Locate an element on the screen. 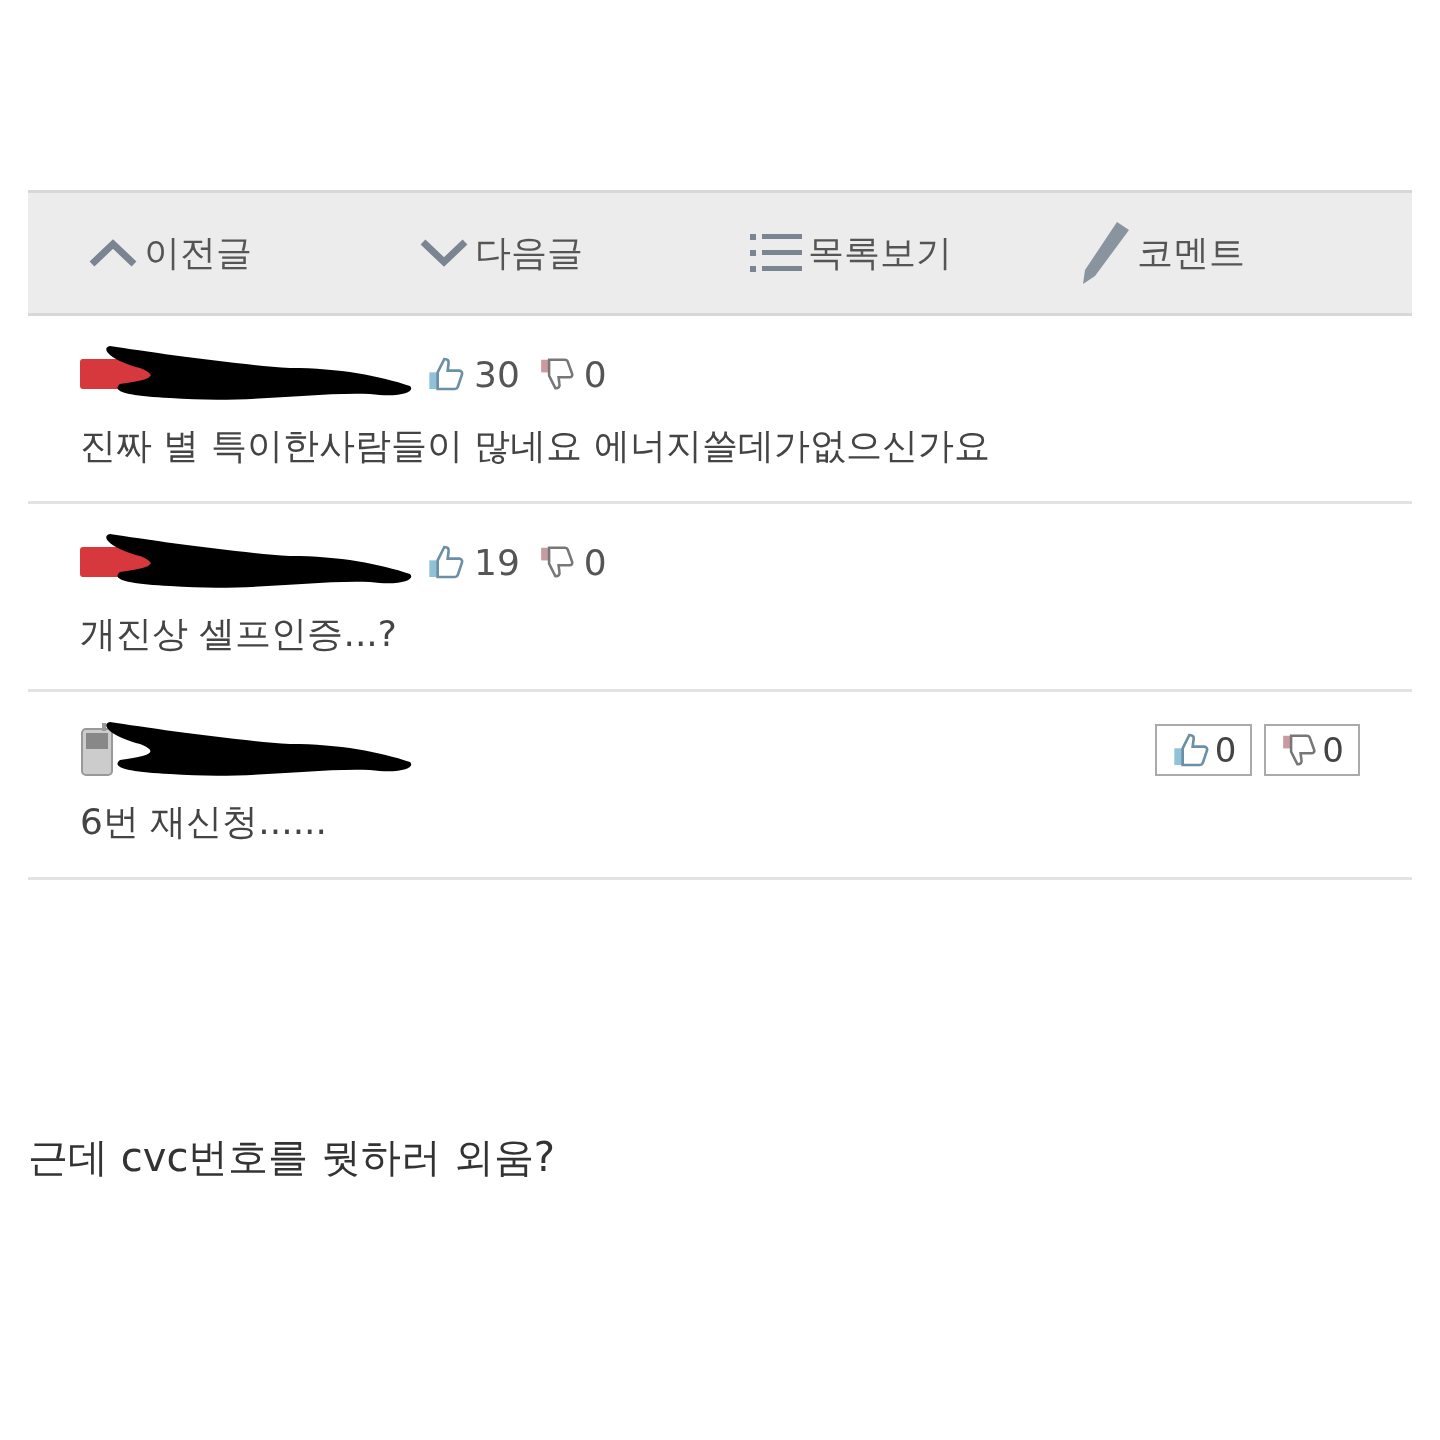 This screenshot has width=1440, height=1440. nav-button: 다음글 is located at coordinates (501, 253).